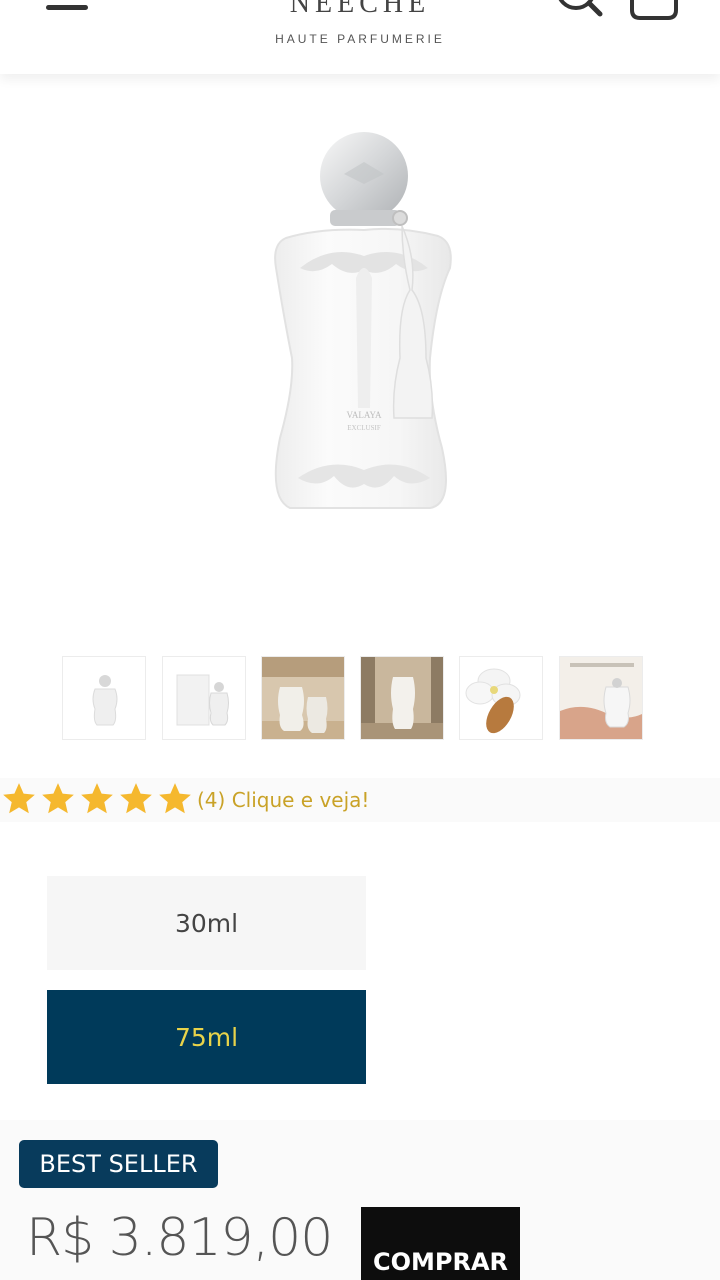 Image resolution: width=720 pixels, height=1280 pixels. Describe the element at coordinates (283, 800) in the screenshot. I see `reviews-link: (4) Clique e veja!` at that location.